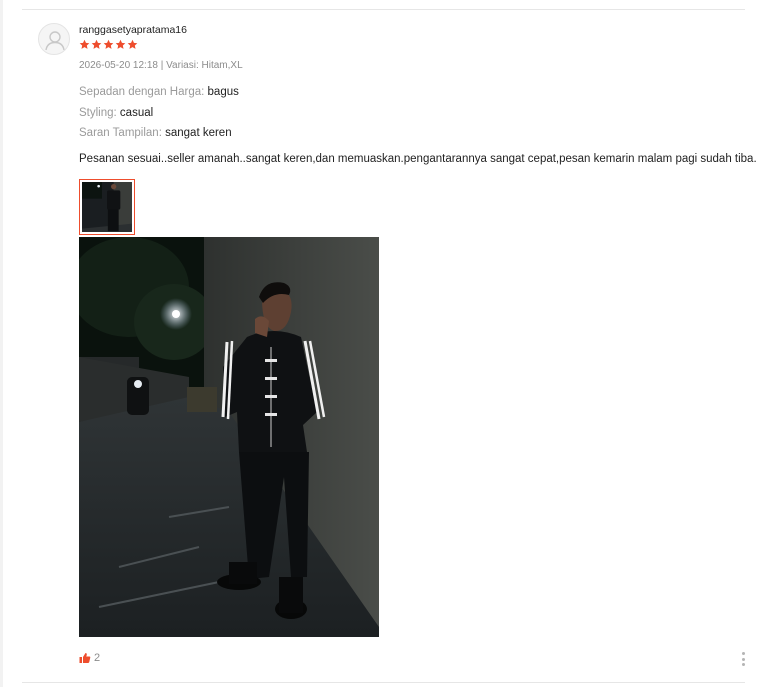 Image resolution: width=764 pixels, height=687 pixels. I want to click on like-button: 2, so click(89, 658).